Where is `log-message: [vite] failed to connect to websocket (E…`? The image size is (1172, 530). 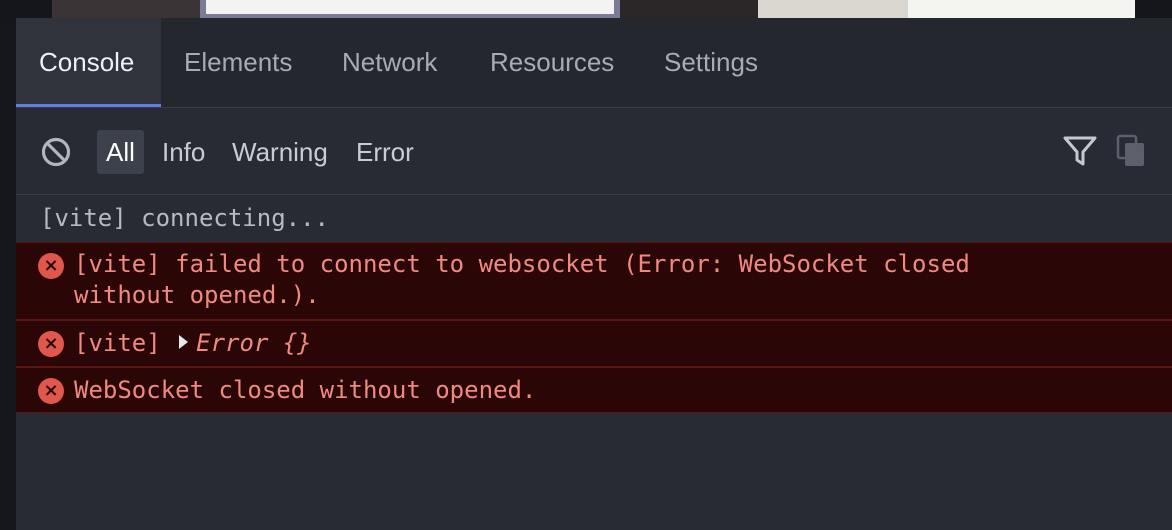 log-message: [vite] failed to connect to websocket (E… is located at coordinates (522, 264).